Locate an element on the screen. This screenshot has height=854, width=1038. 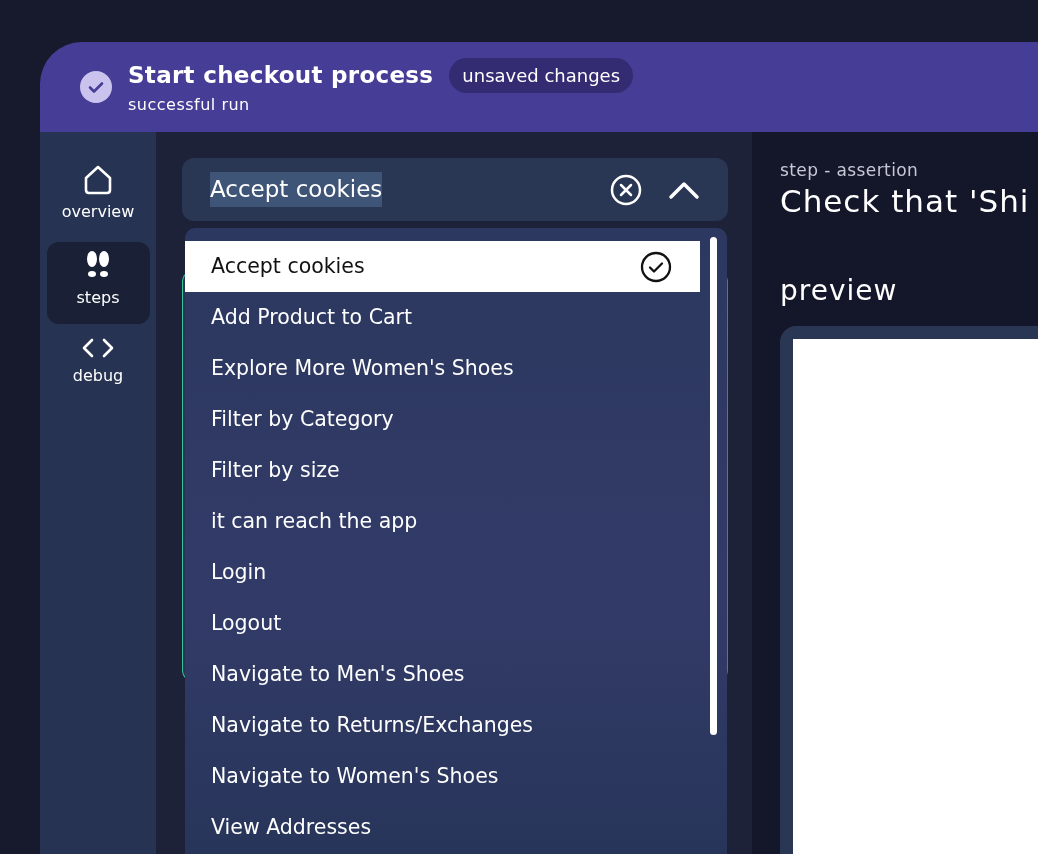
caret-icon is located at coordinates (684, 189).